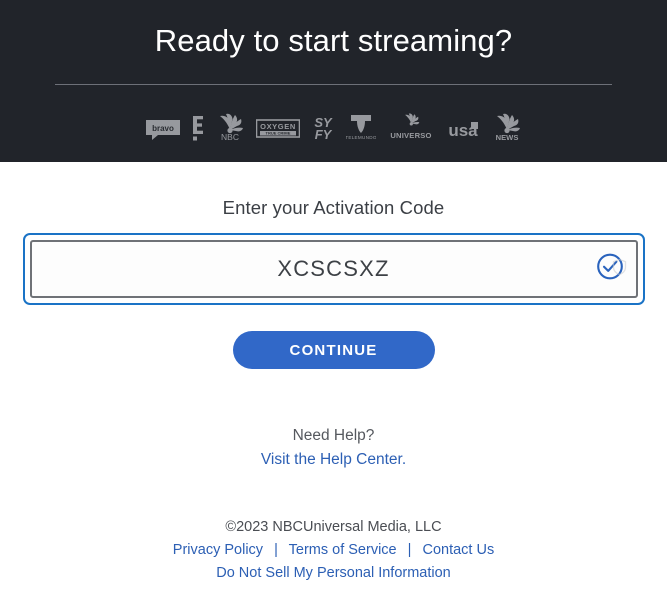  Describe the element at coordinates (277, 126) in the screenshot. I see `oxygen-true-crime-logo: OXYGEN TRUE CRIME` at that location.